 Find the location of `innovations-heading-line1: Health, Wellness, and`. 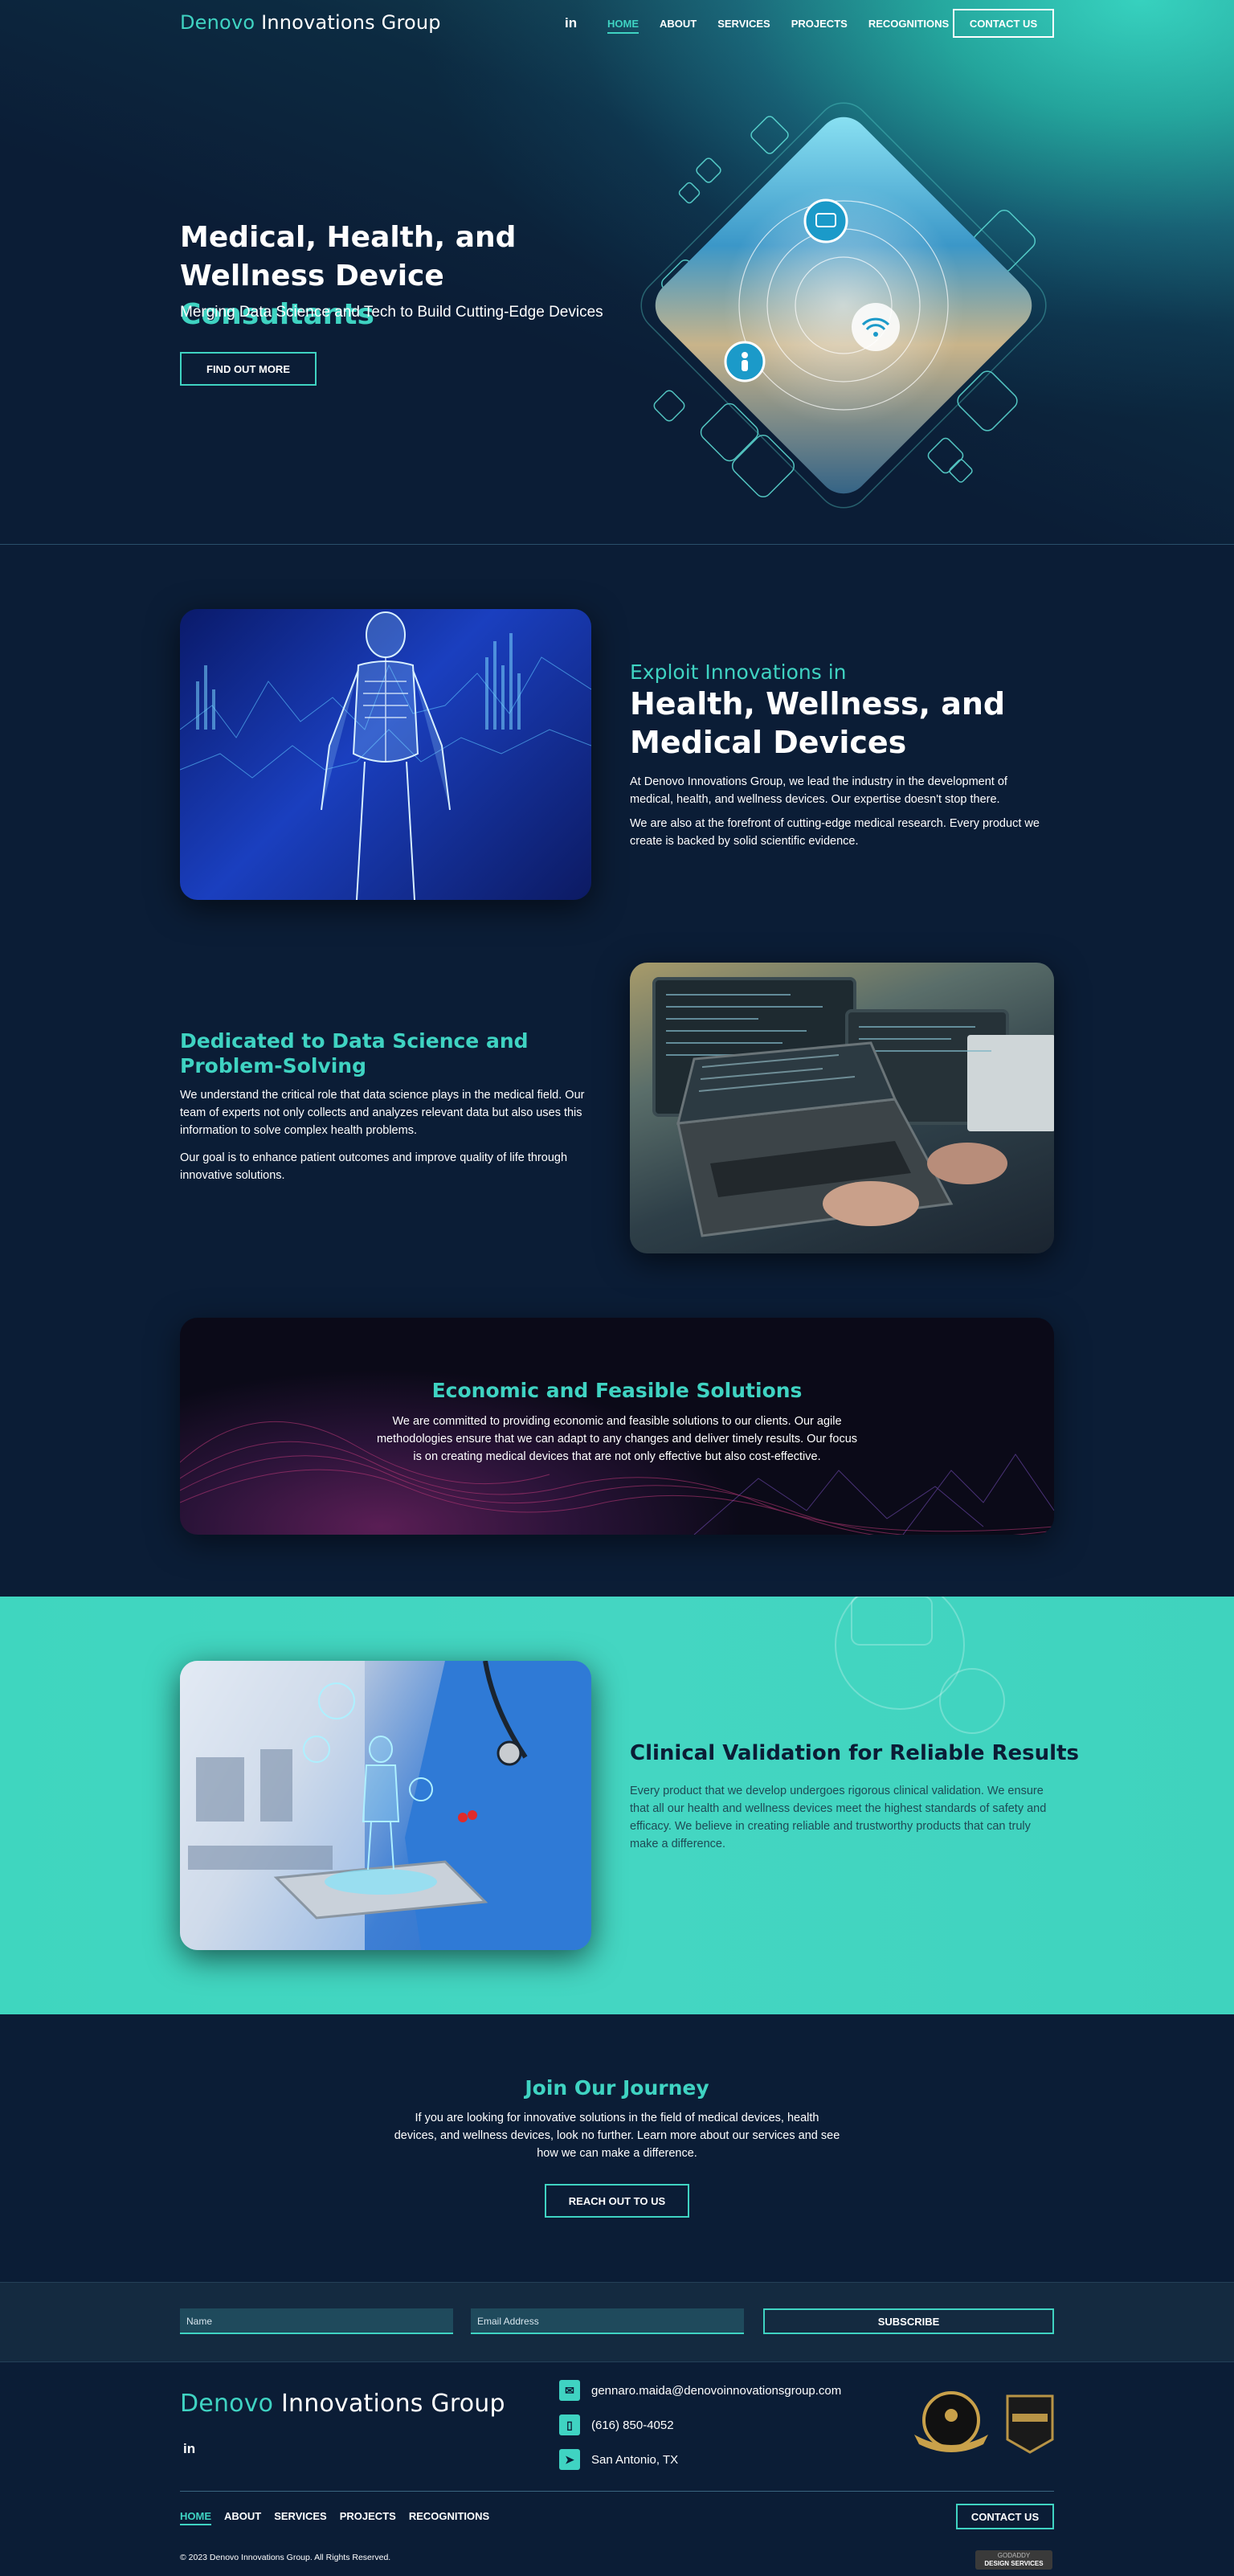

innovations-heading-line1: Health, Wellness, and is located at coordinates (818, 704).